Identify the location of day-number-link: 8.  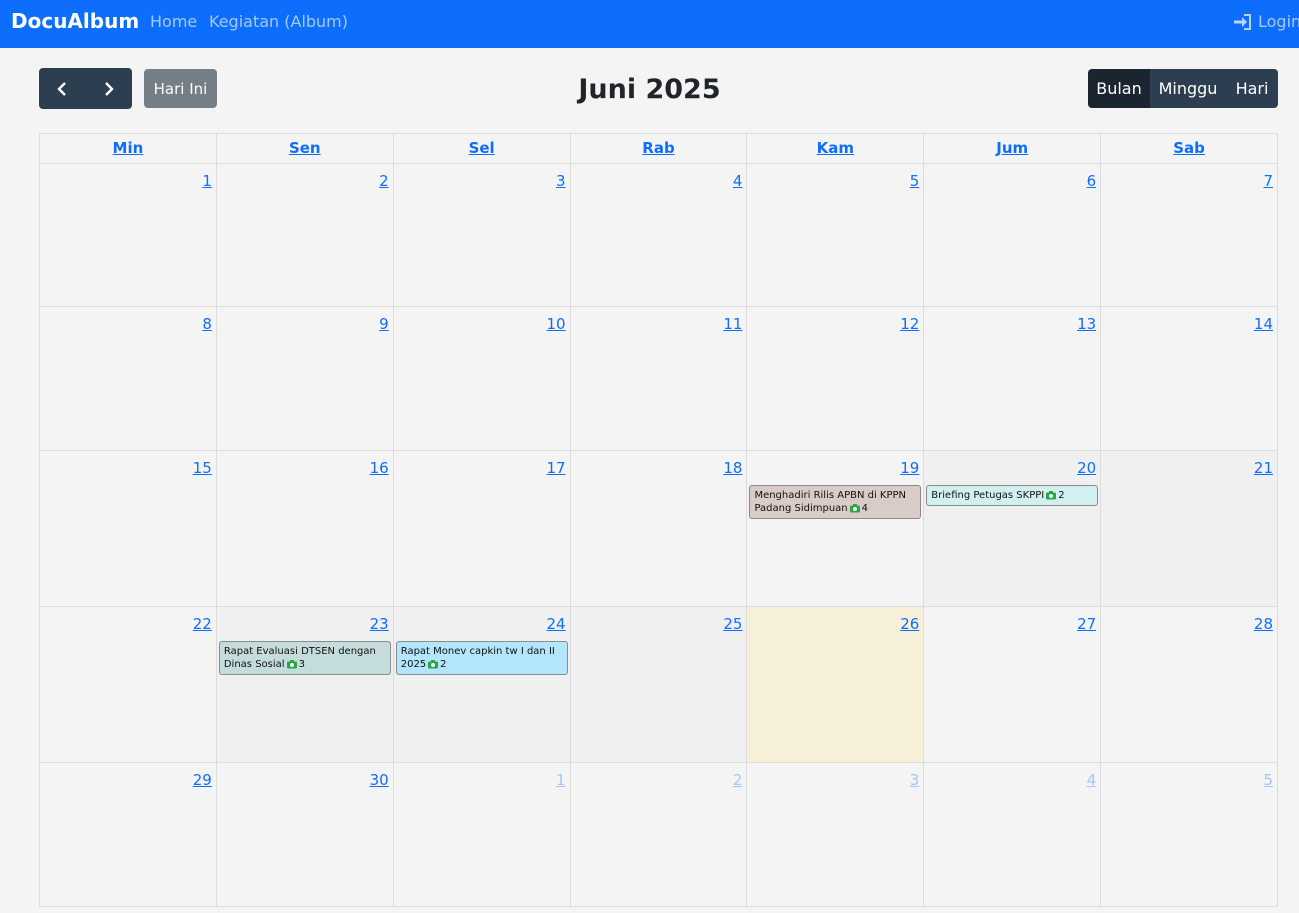
(207, 324).